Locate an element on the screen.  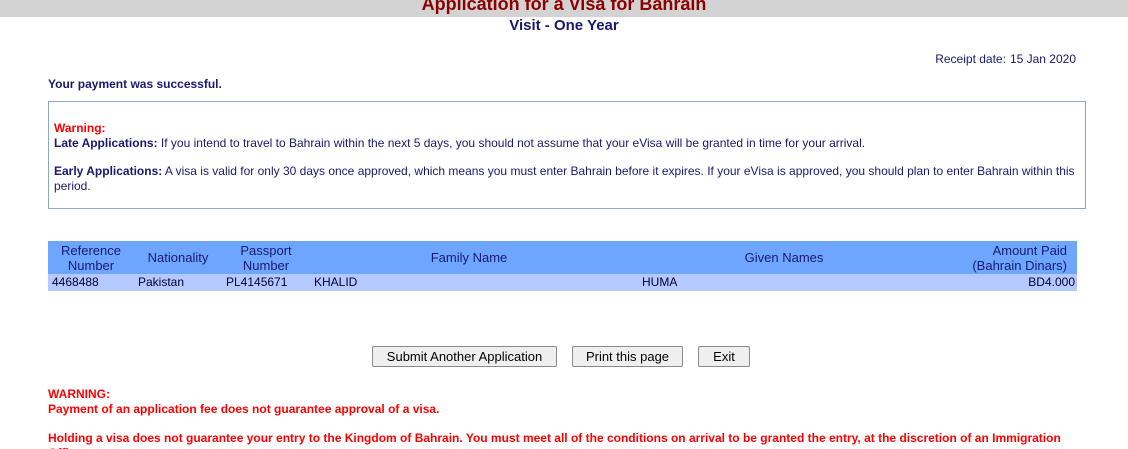
footer-warning-heading: WARNING: is located at coordinates (79, 394).